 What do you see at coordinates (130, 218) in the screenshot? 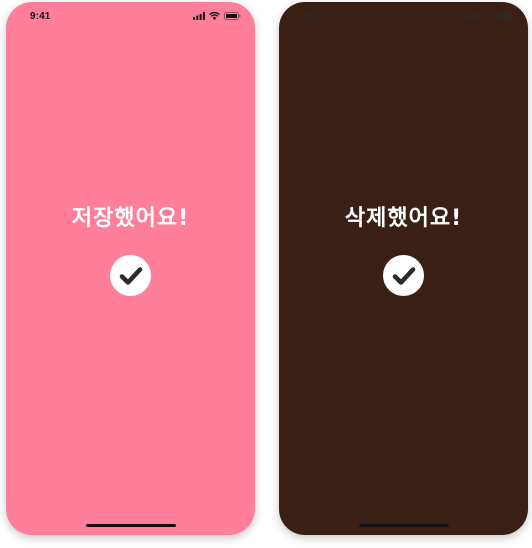
I see `saved-message: 저장했어요!` at bounding box center [130, 218].